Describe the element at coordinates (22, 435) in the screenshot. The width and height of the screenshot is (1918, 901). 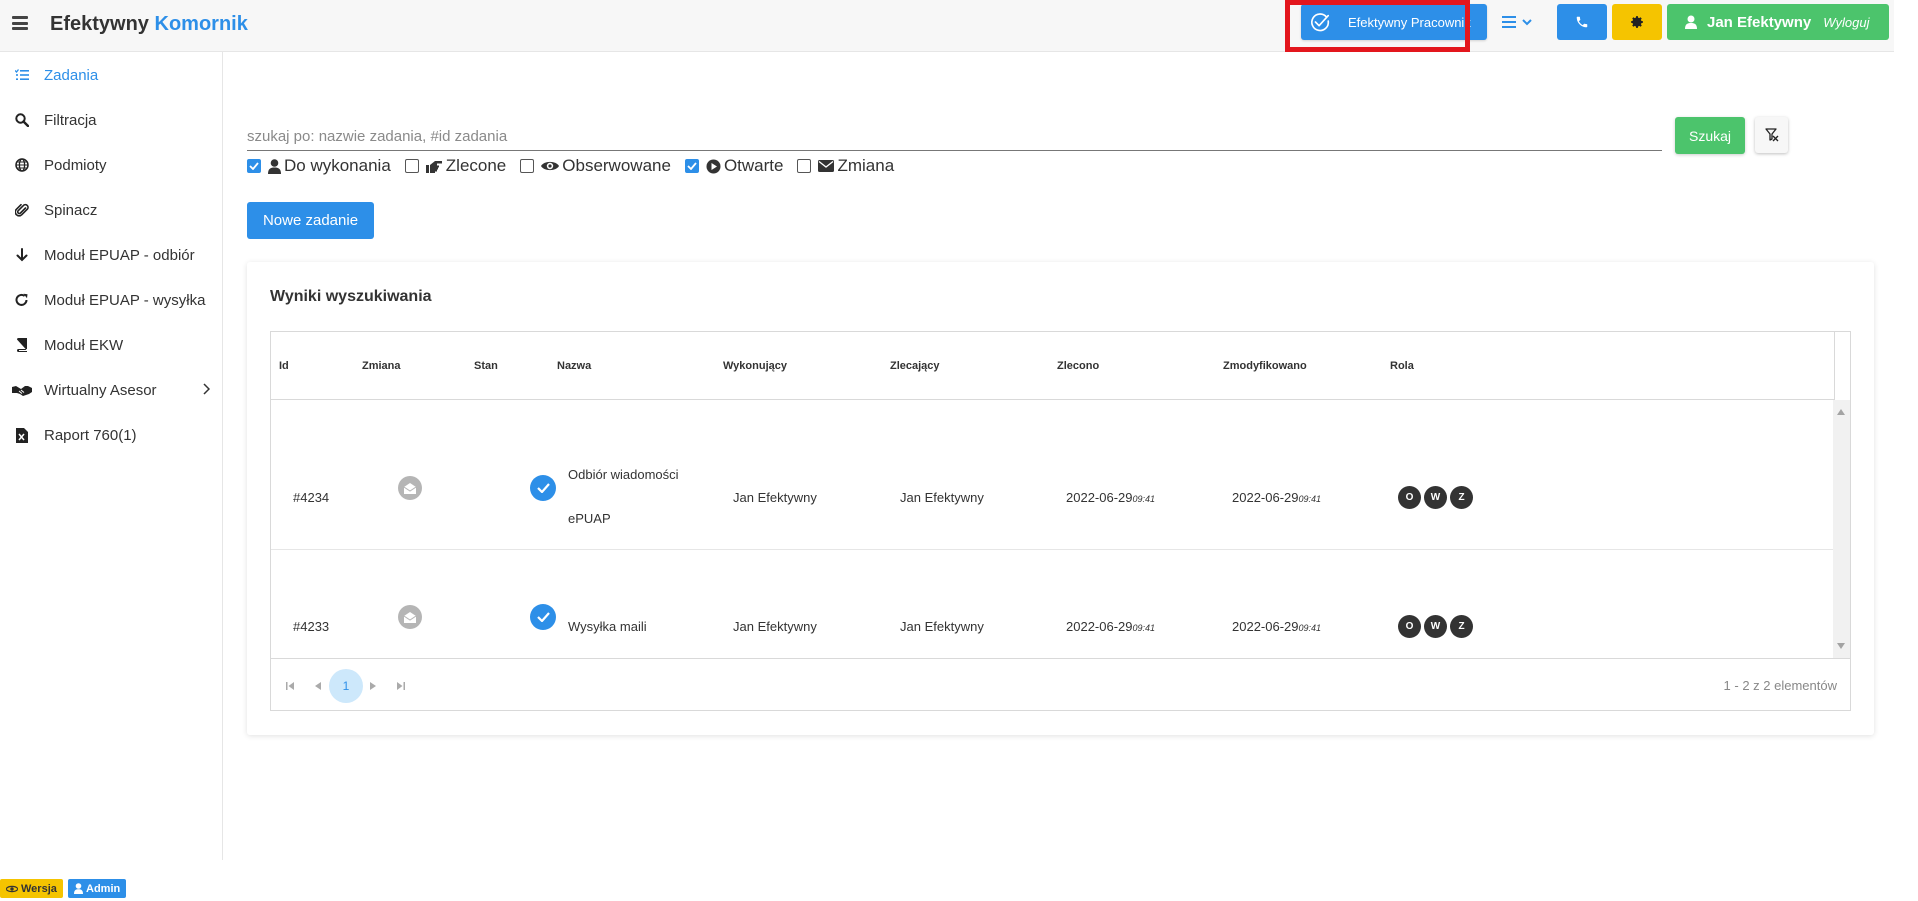
I see `excel-file-icon` at that location.